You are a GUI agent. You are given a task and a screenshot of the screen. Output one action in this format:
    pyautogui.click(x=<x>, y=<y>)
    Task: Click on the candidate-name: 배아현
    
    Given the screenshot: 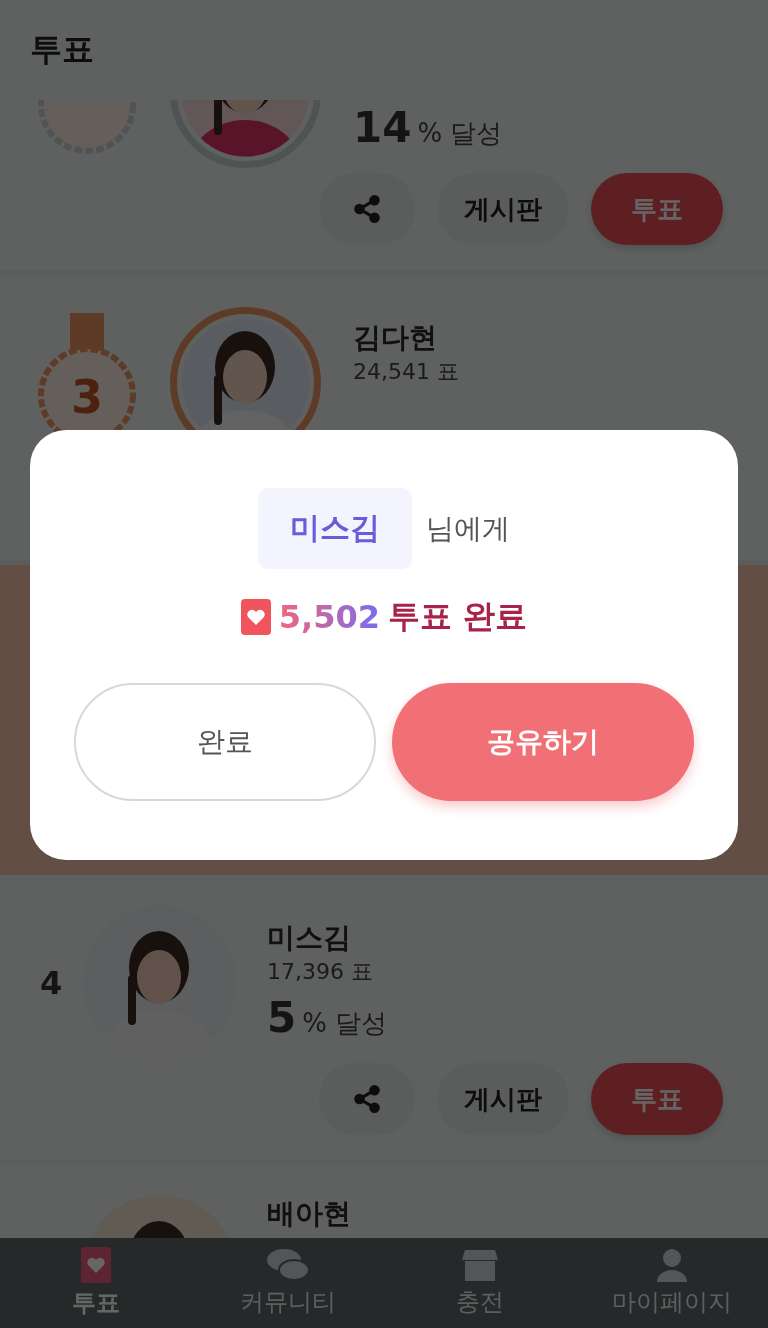 What is the action you would take?
    pyautogui.click(x=309, y=1214)
    